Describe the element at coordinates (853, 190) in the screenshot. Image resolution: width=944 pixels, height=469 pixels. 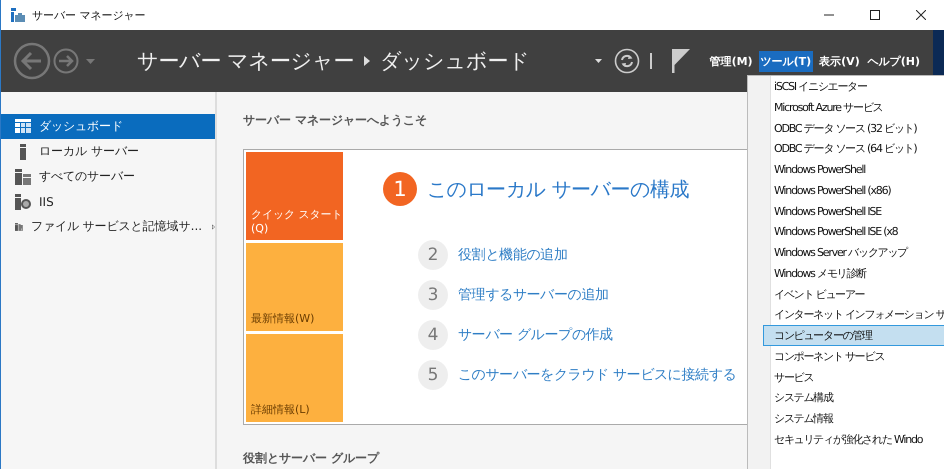
I see `menu-item: Windows PowerShell (x86)` at that location.